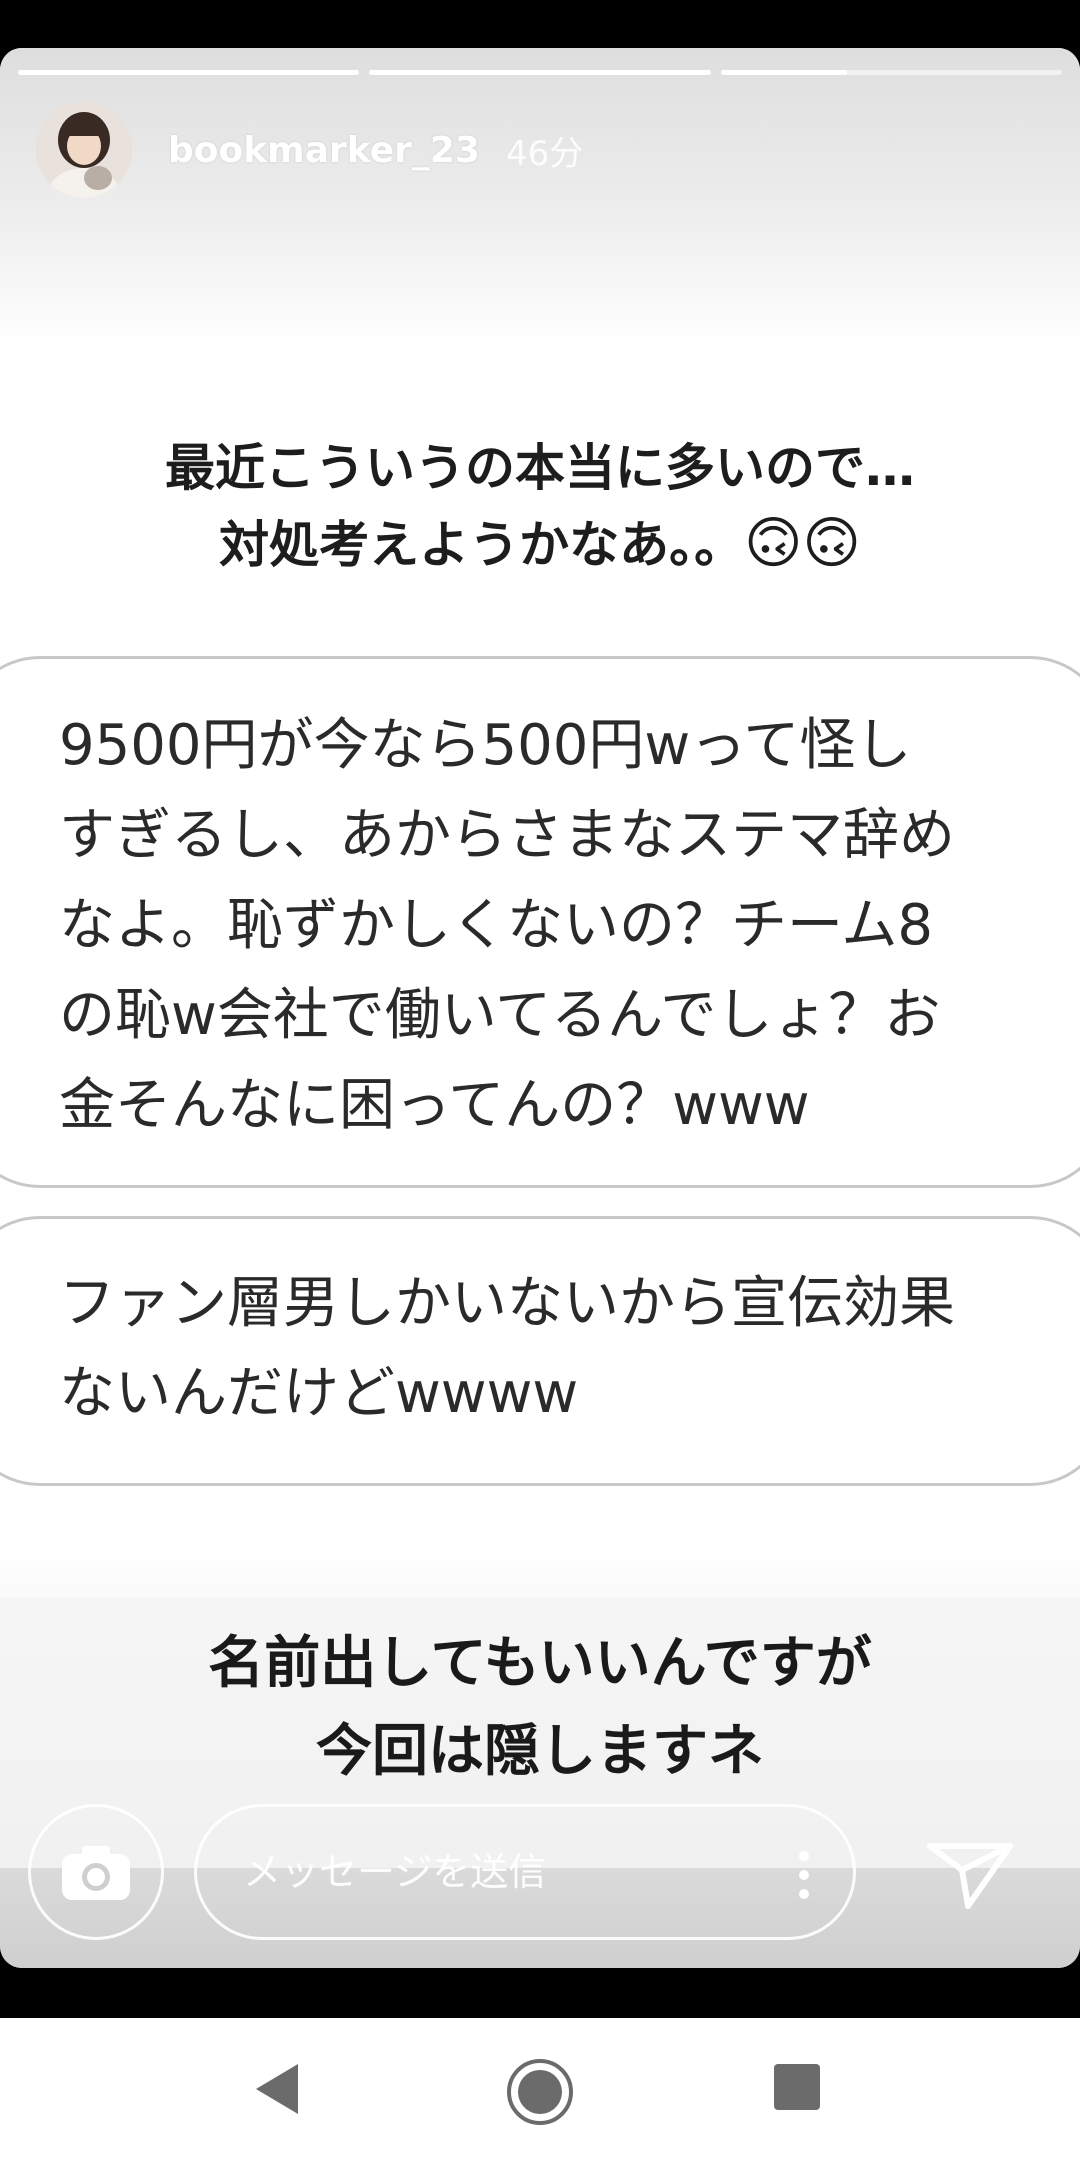 This screenshot has width=1080, height=2160. What do you see at coordinates (507, 835) in the screenshot?
I see `bubble-line: すぎるし、あからさまなステマ辞め` at bounding box center [507, 835].